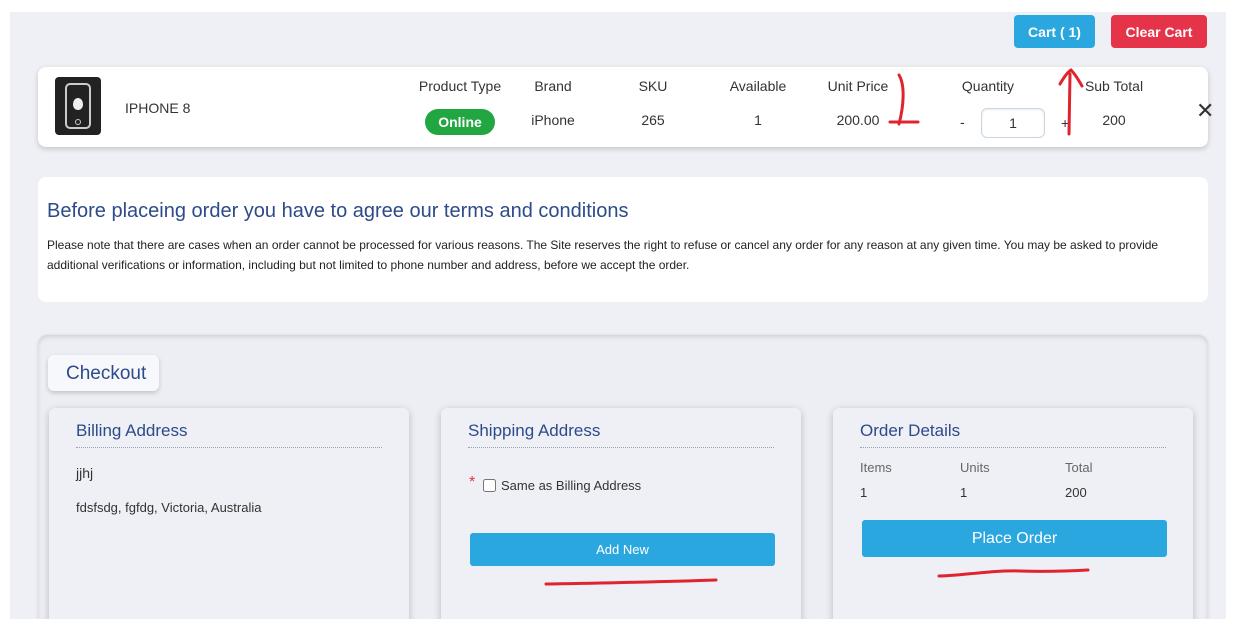 This screenshot has height=619, width=1239. What do you see at coordinates (858, 103) in the screenshot?
I see `col-unit-price: Unit Price 200.00` at bounding box center [858, 103].